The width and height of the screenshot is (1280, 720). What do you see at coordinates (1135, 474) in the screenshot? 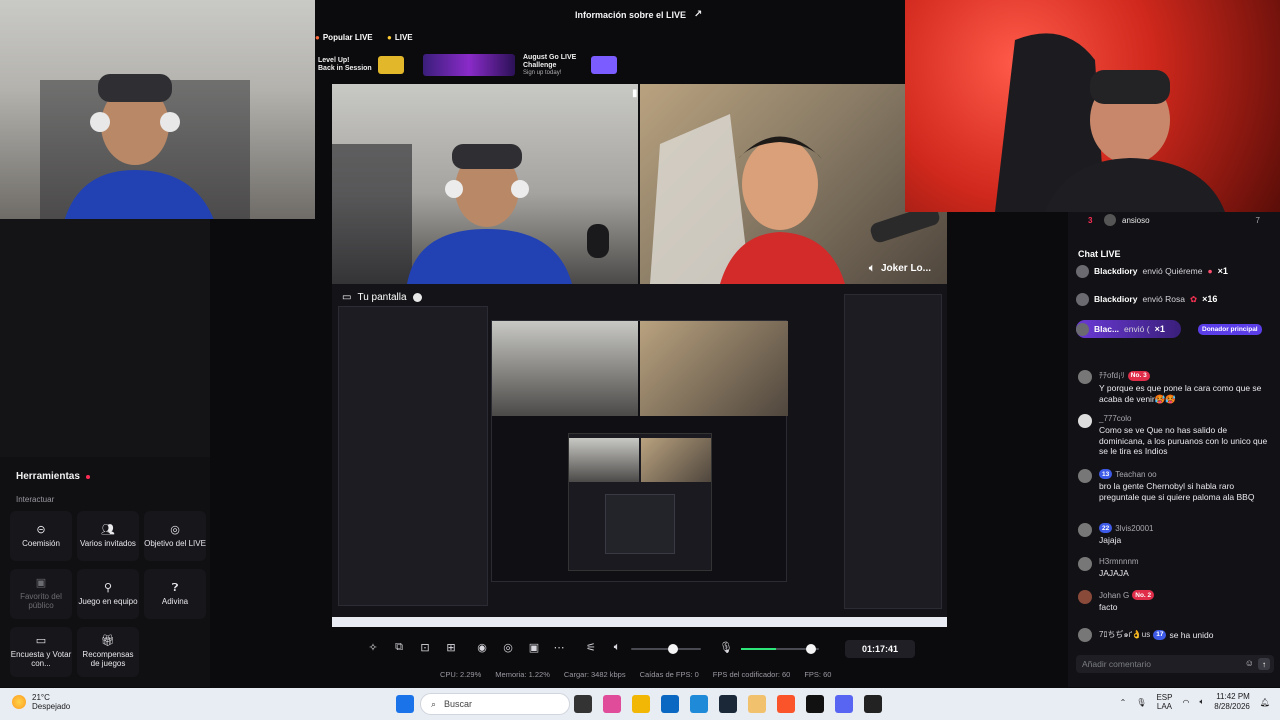
I see `chat-username: Teachan oo` at bounding box center [1135, 474].